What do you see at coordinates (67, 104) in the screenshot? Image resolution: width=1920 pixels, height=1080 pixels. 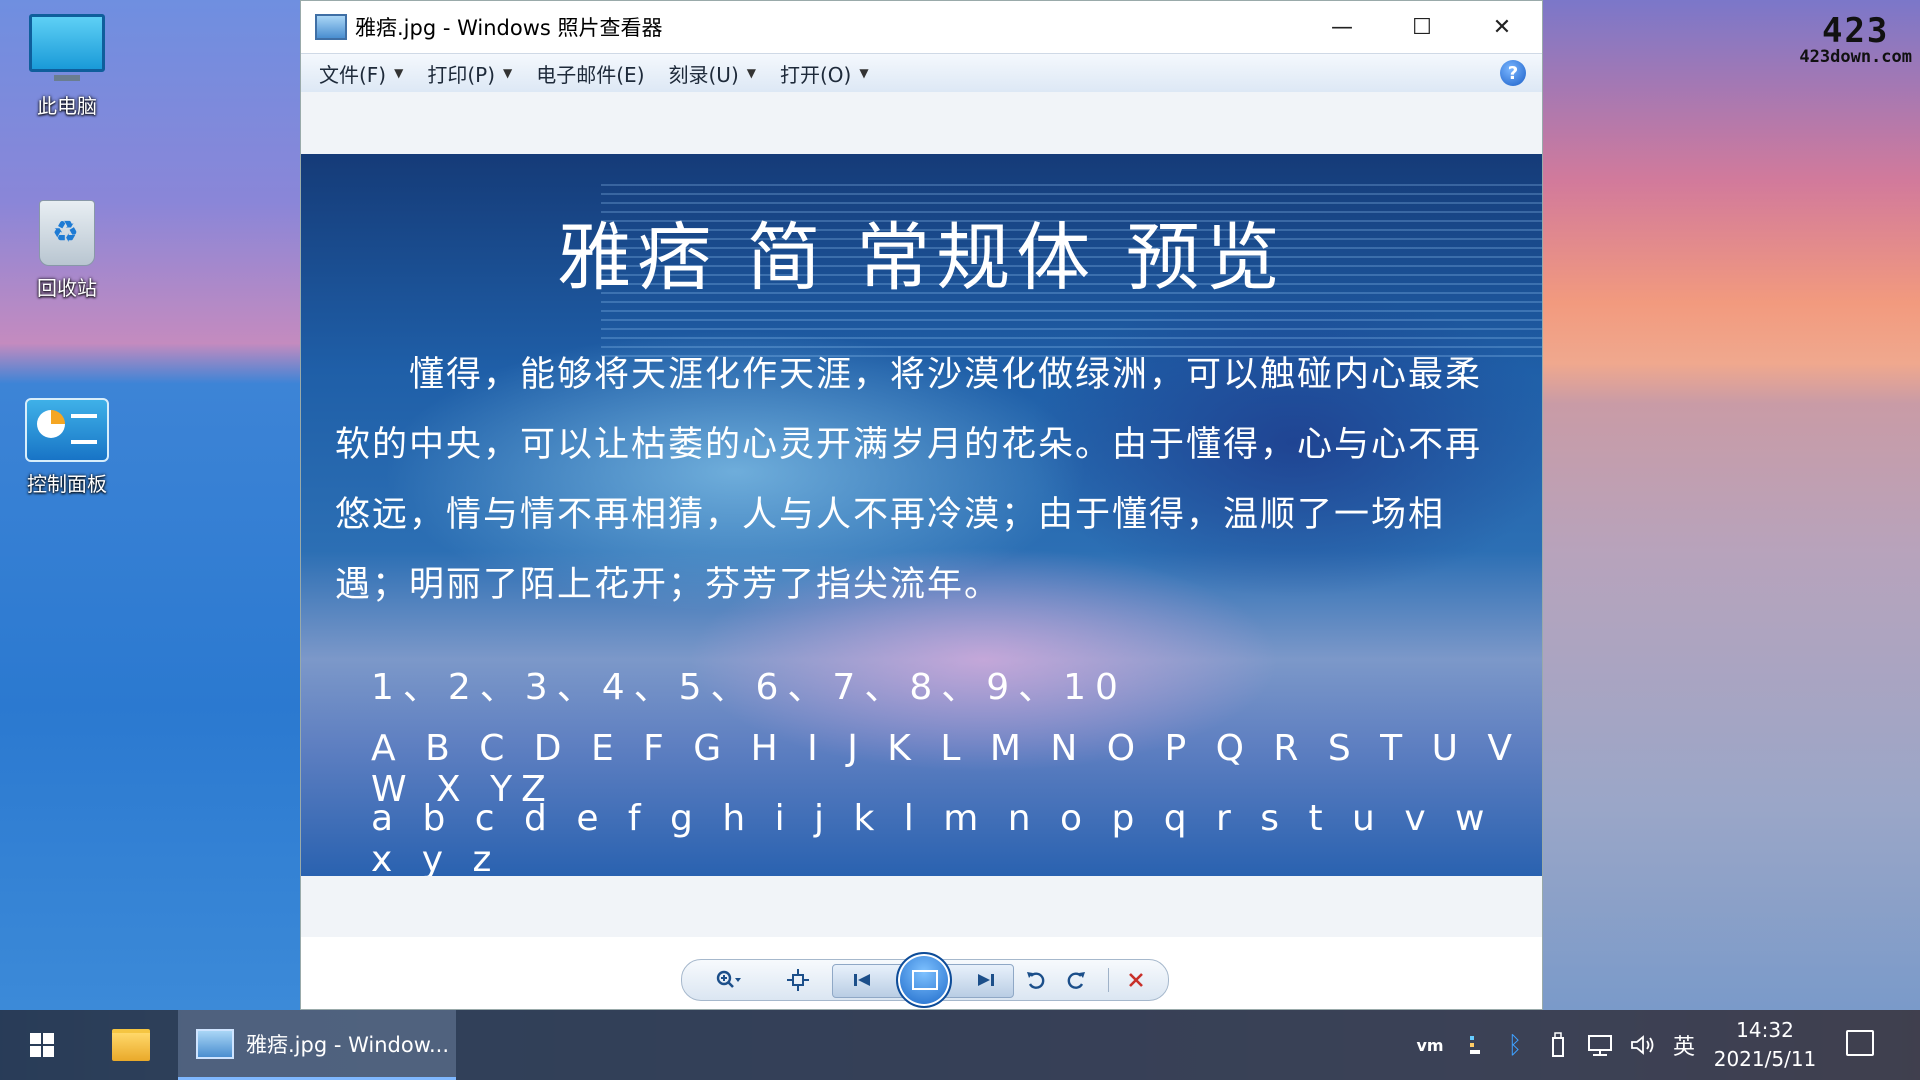 I see `desktop-icon-label: 此电脑` at bounding box center [67, 104].